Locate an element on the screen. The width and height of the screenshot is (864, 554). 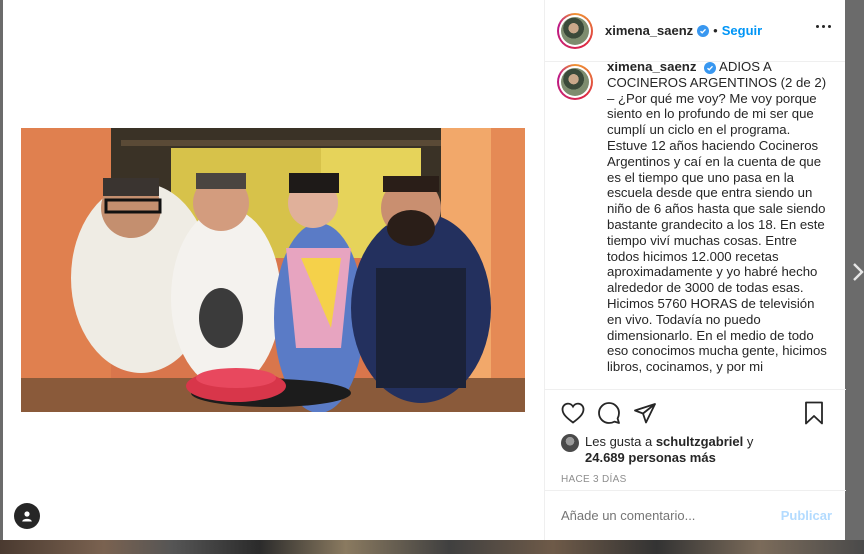
verified-icon is located at coordinates (703, 30).